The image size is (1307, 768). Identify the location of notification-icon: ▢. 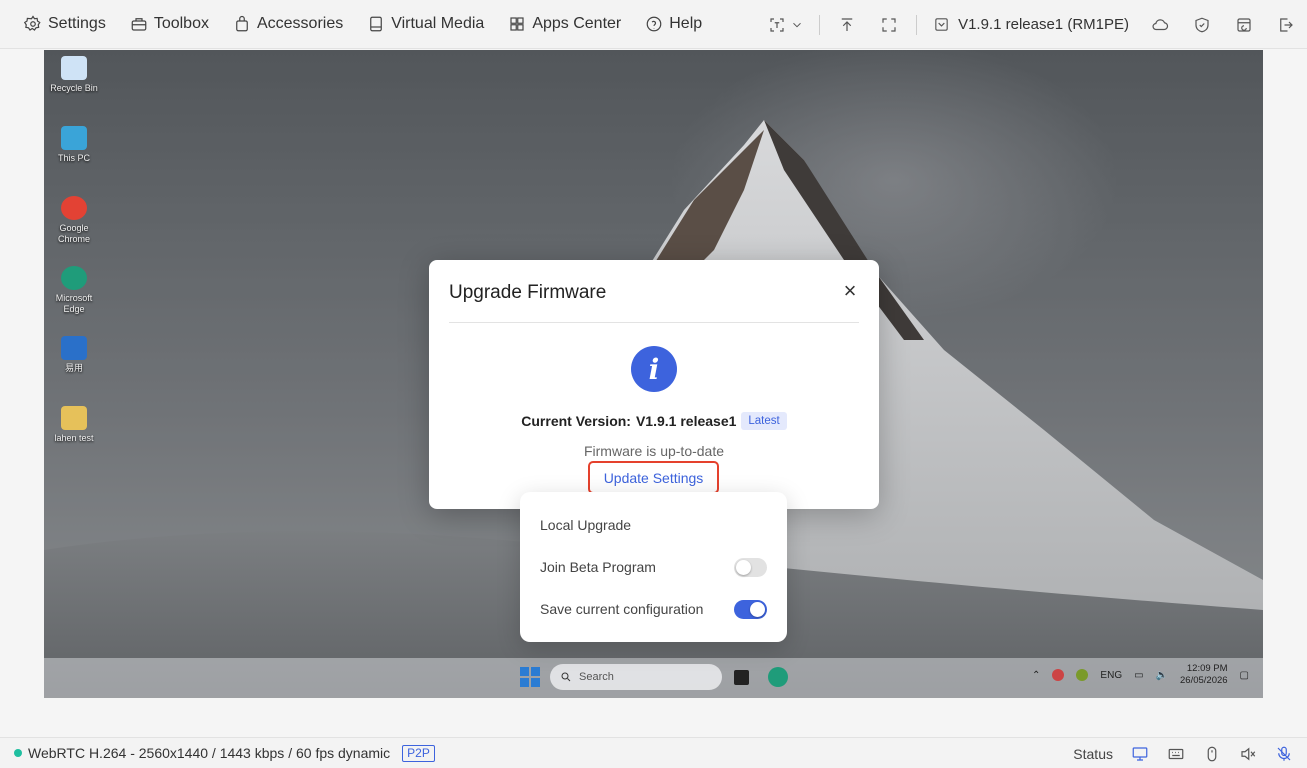
(1244, 675).